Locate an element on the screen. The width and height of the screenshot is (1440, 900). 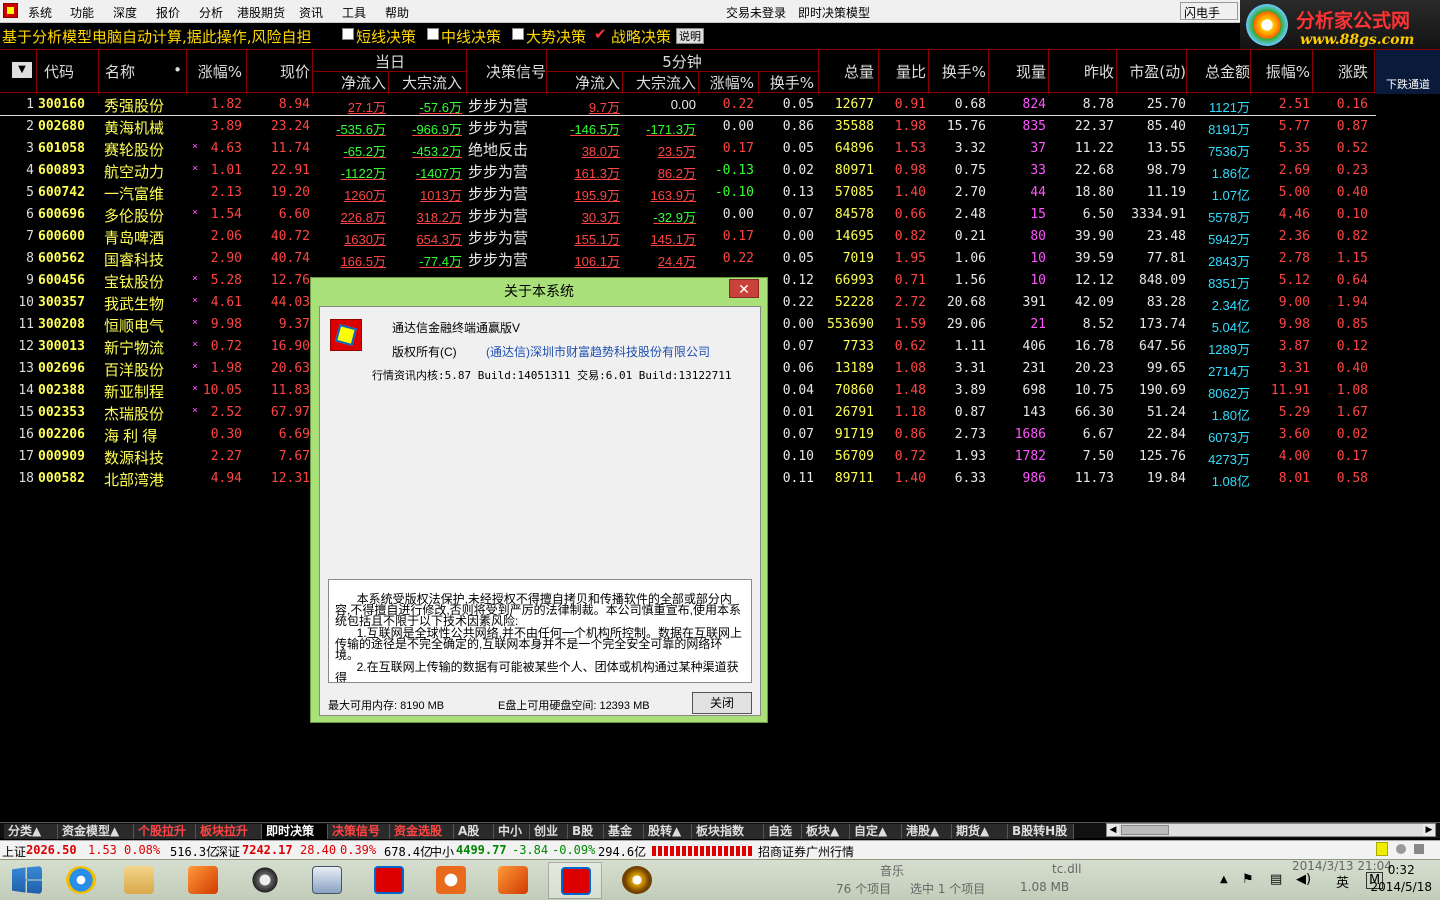
col-code: 代码 is located at coordinates (59, 71).